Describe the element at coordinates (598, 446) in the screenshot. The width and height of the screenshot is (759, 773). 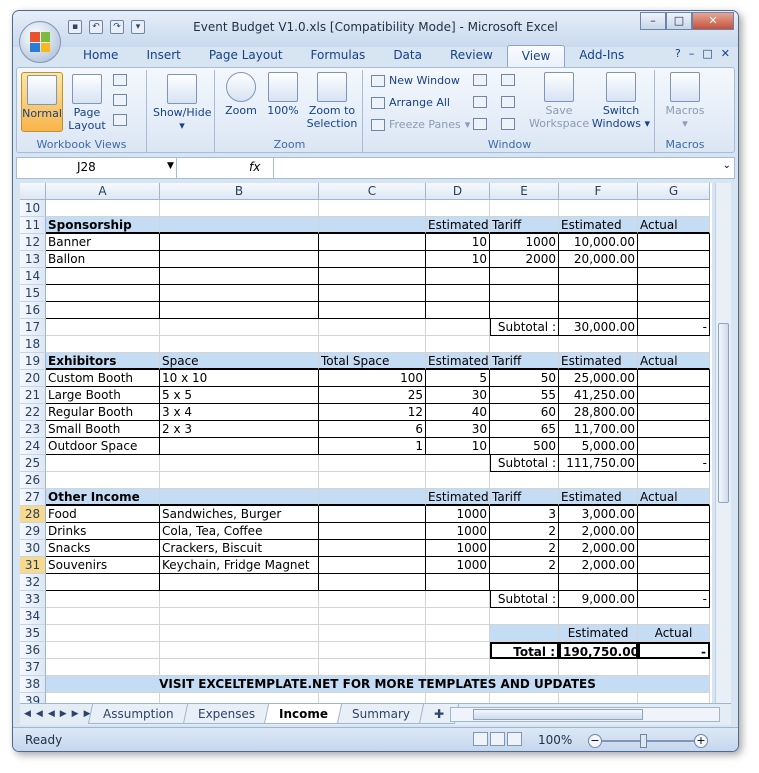
I see `cell-f24: 5,000.00` at that location.